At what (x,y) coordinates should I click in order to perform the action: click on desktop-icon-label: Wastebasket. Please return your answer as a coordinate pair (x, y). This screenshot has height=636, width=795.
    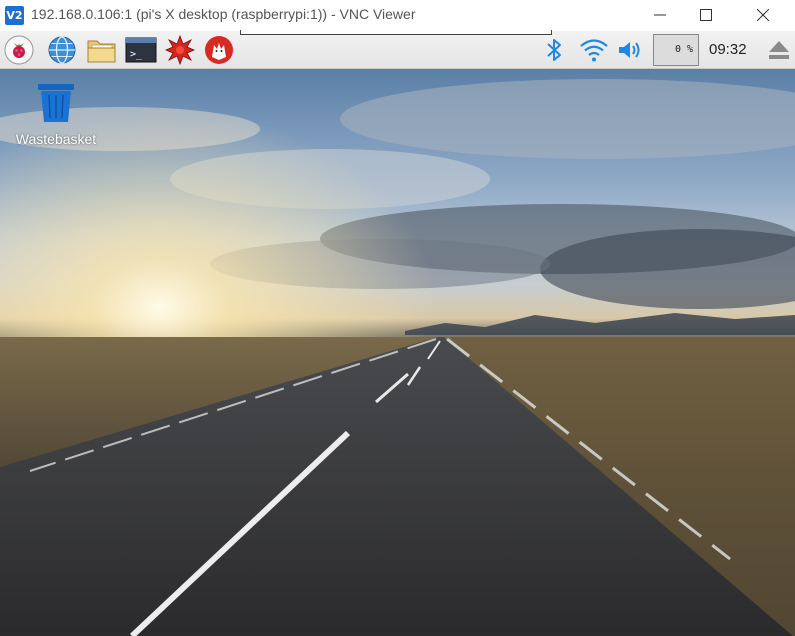
    Looking at the image, I should click on (56, 139).